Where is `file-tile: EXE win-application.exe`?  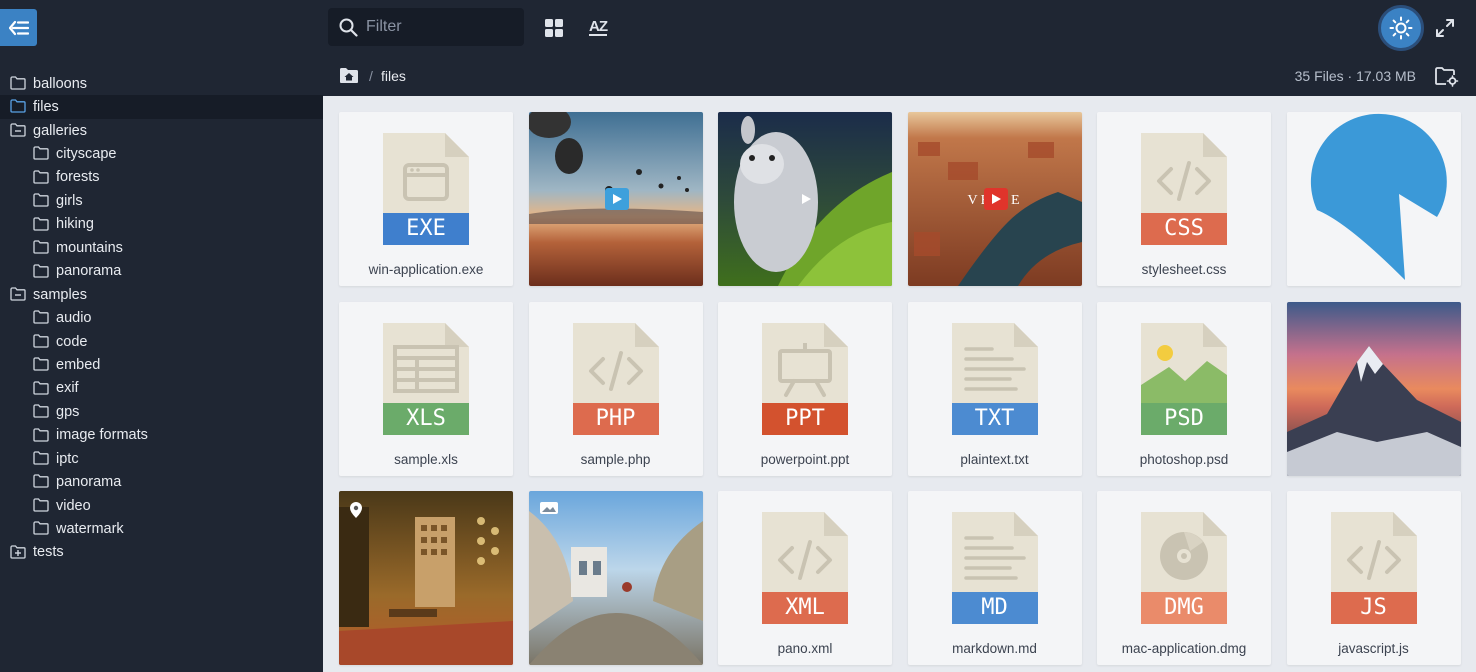 file-tile: EXE win-application.exe is located at coordinates (426, 199).